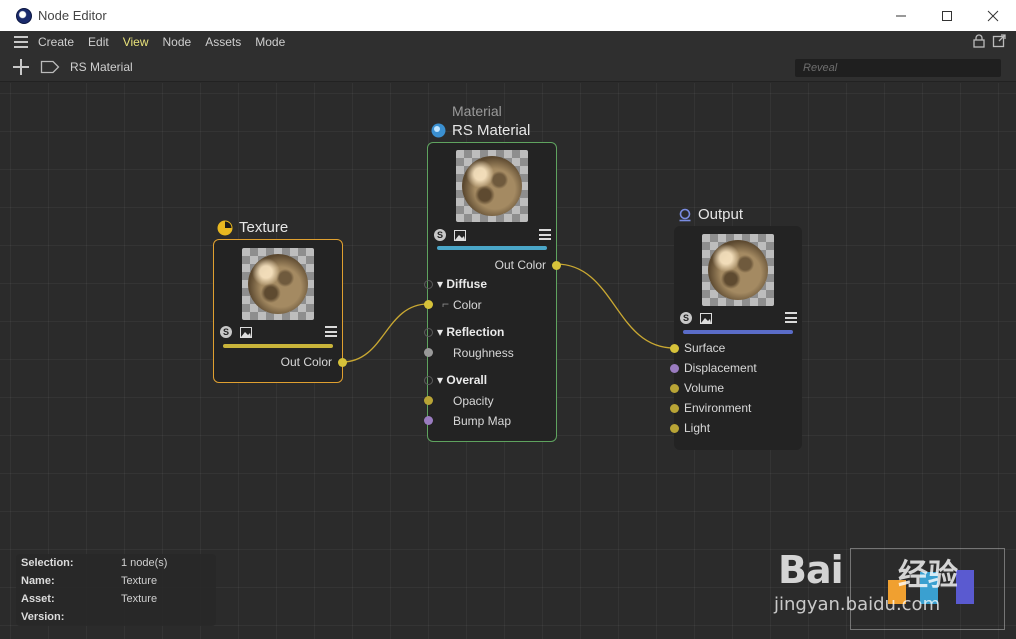 The image size is (1016, 639). What do you see at coordinates (21, 42) in the screenshot?
I see `hamburger-menu-icon` at bounding box center [21, 42].